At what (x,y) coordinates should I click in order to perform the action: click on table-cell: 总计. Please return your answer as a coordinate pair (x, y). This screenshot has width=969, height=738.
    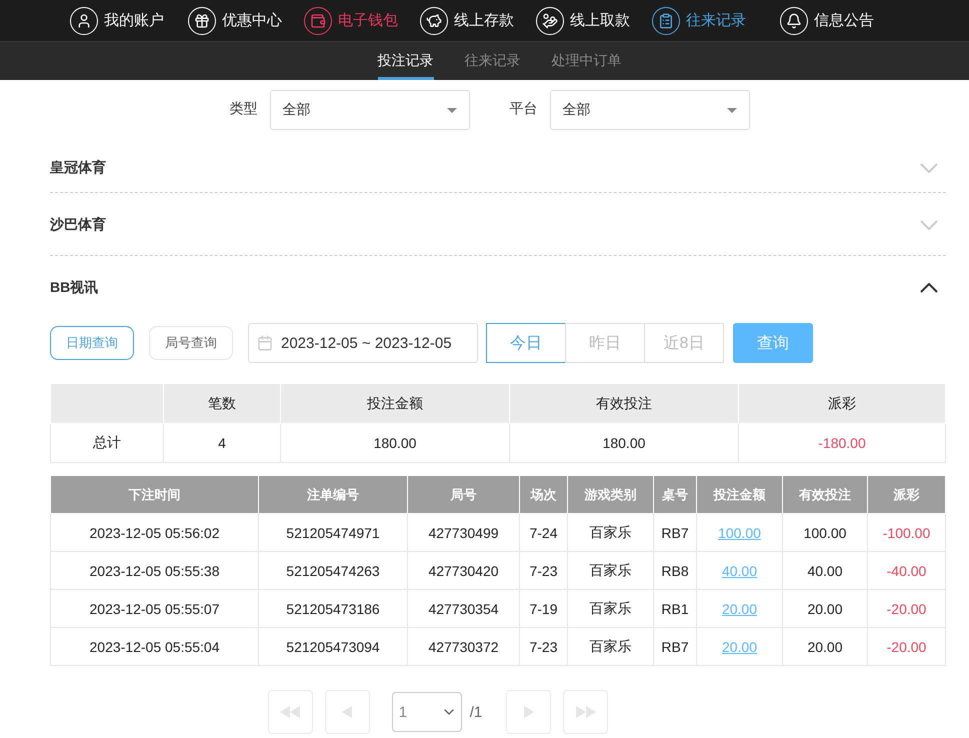
    Looking at the image, I should click on (107, 443).